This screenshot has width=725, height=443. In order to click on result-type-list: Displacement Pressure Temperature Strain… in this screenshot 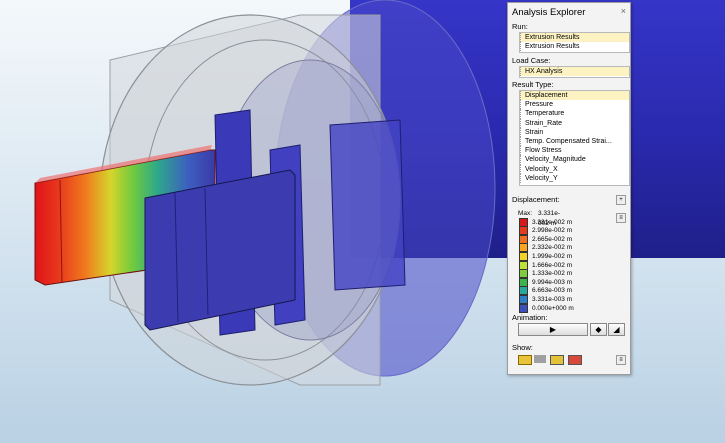, I will do `click(574, 138)`.